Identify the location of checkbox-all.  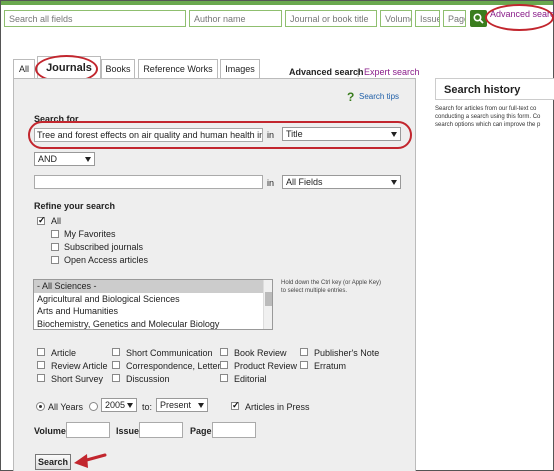
(41, 220).